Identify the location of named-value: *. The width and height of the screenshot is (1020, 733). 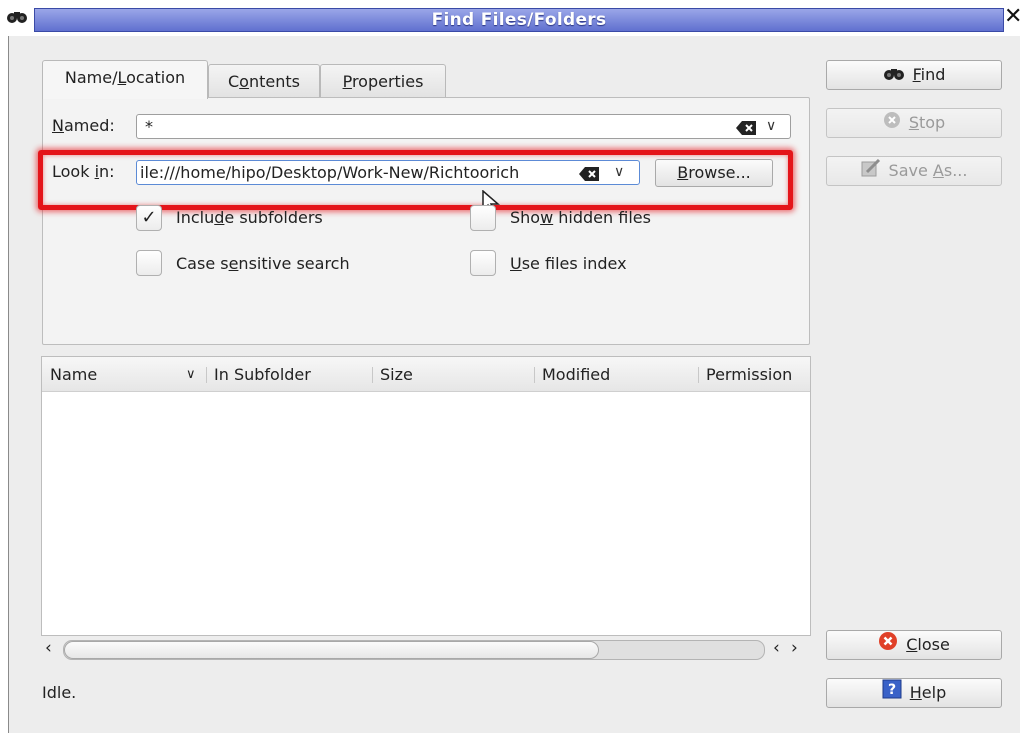
(149, 126).